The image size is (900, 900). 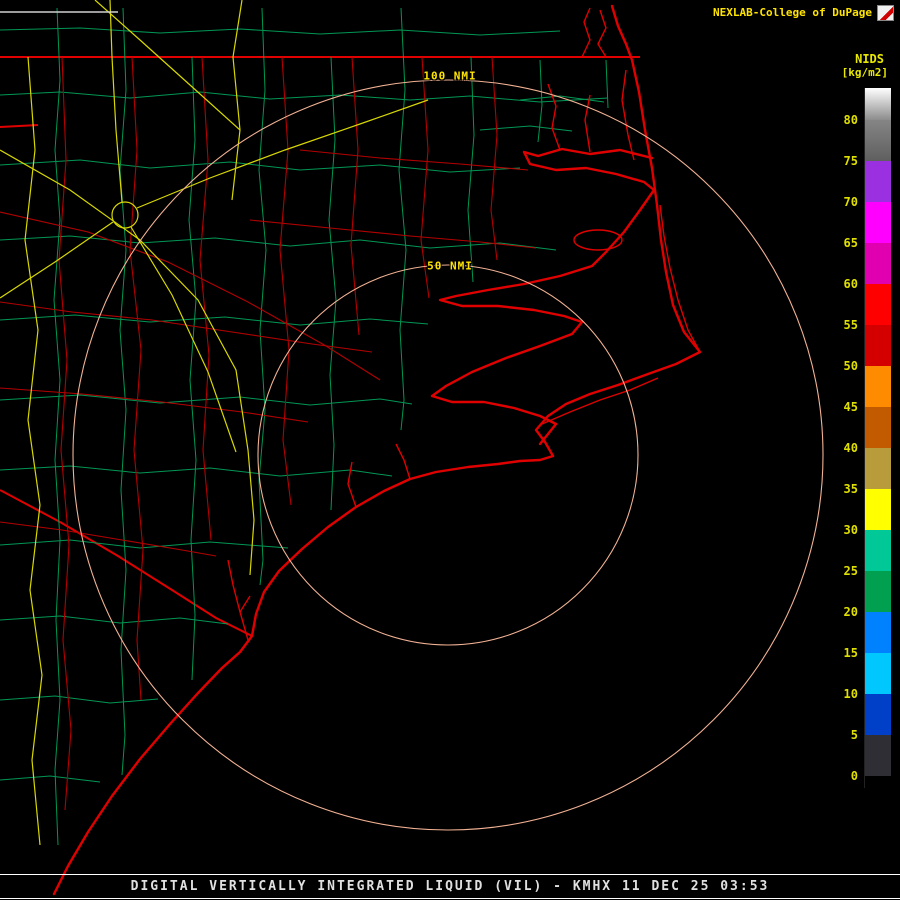 I want to click on cod-logo-icon, so click(x=885, y=13).